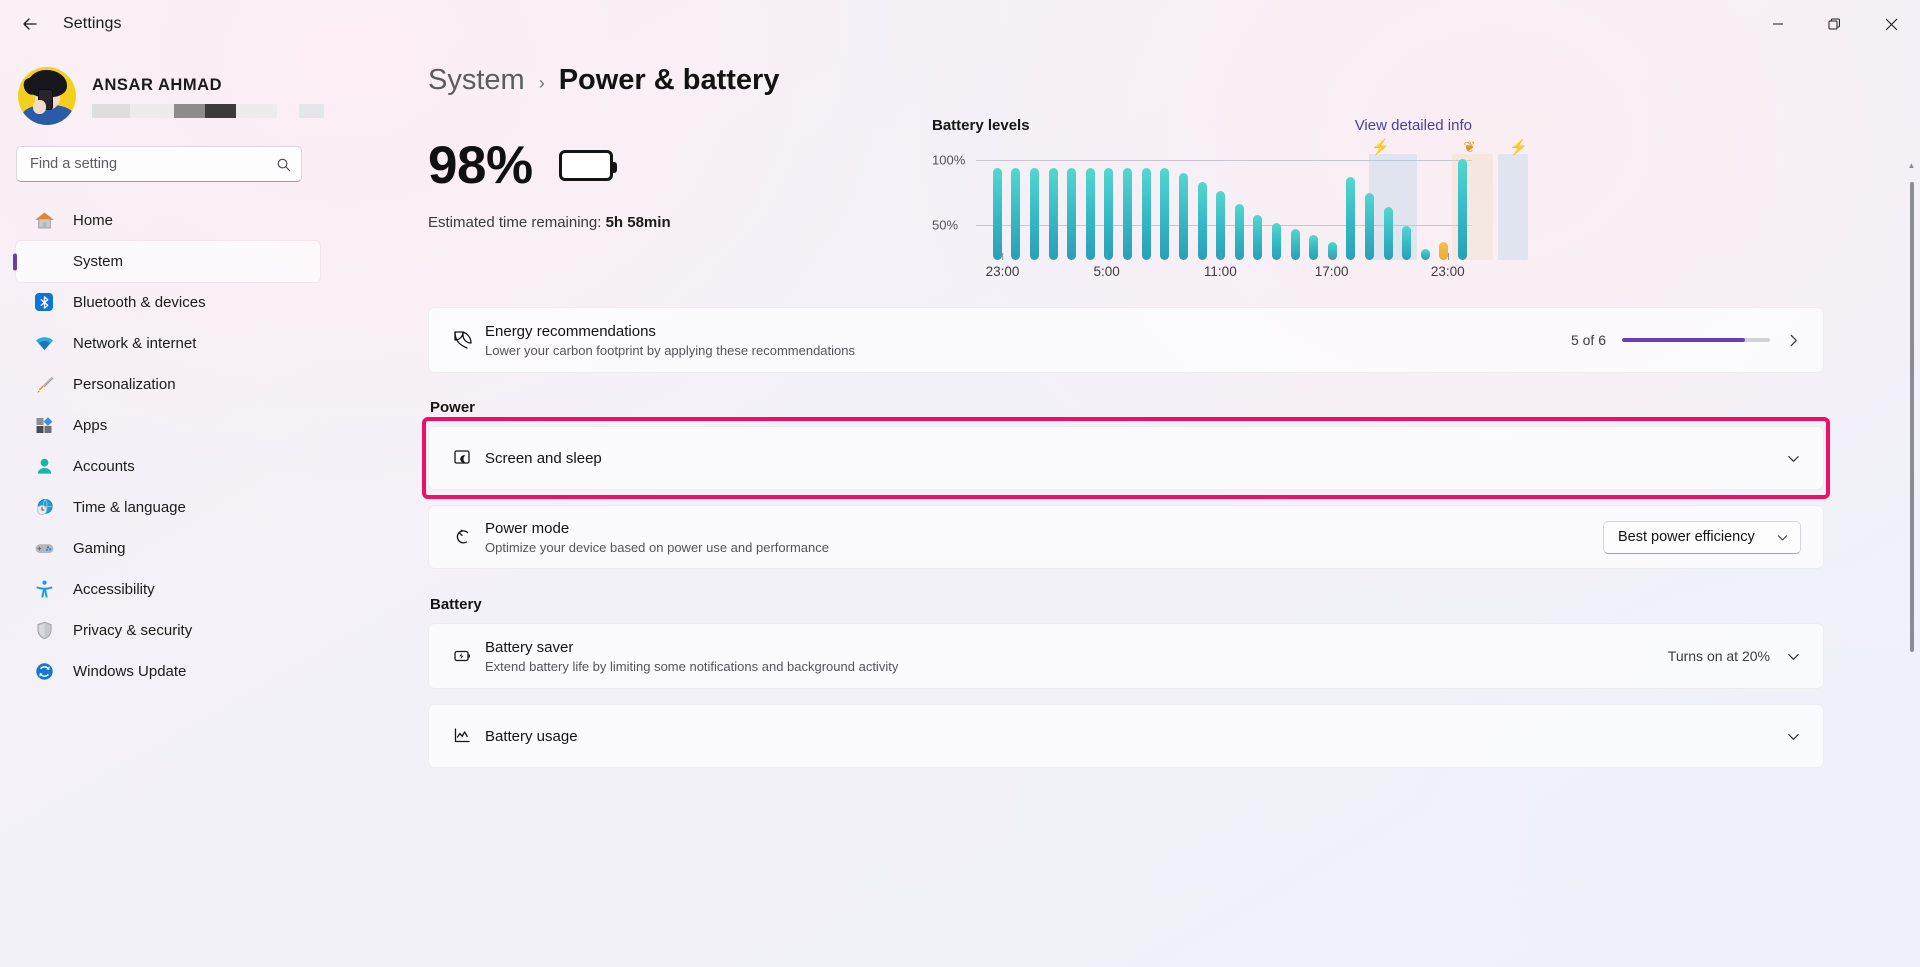 This screenshot has height=967, width=1920. I want to click on chart-band-charging, so click(1513, 207).